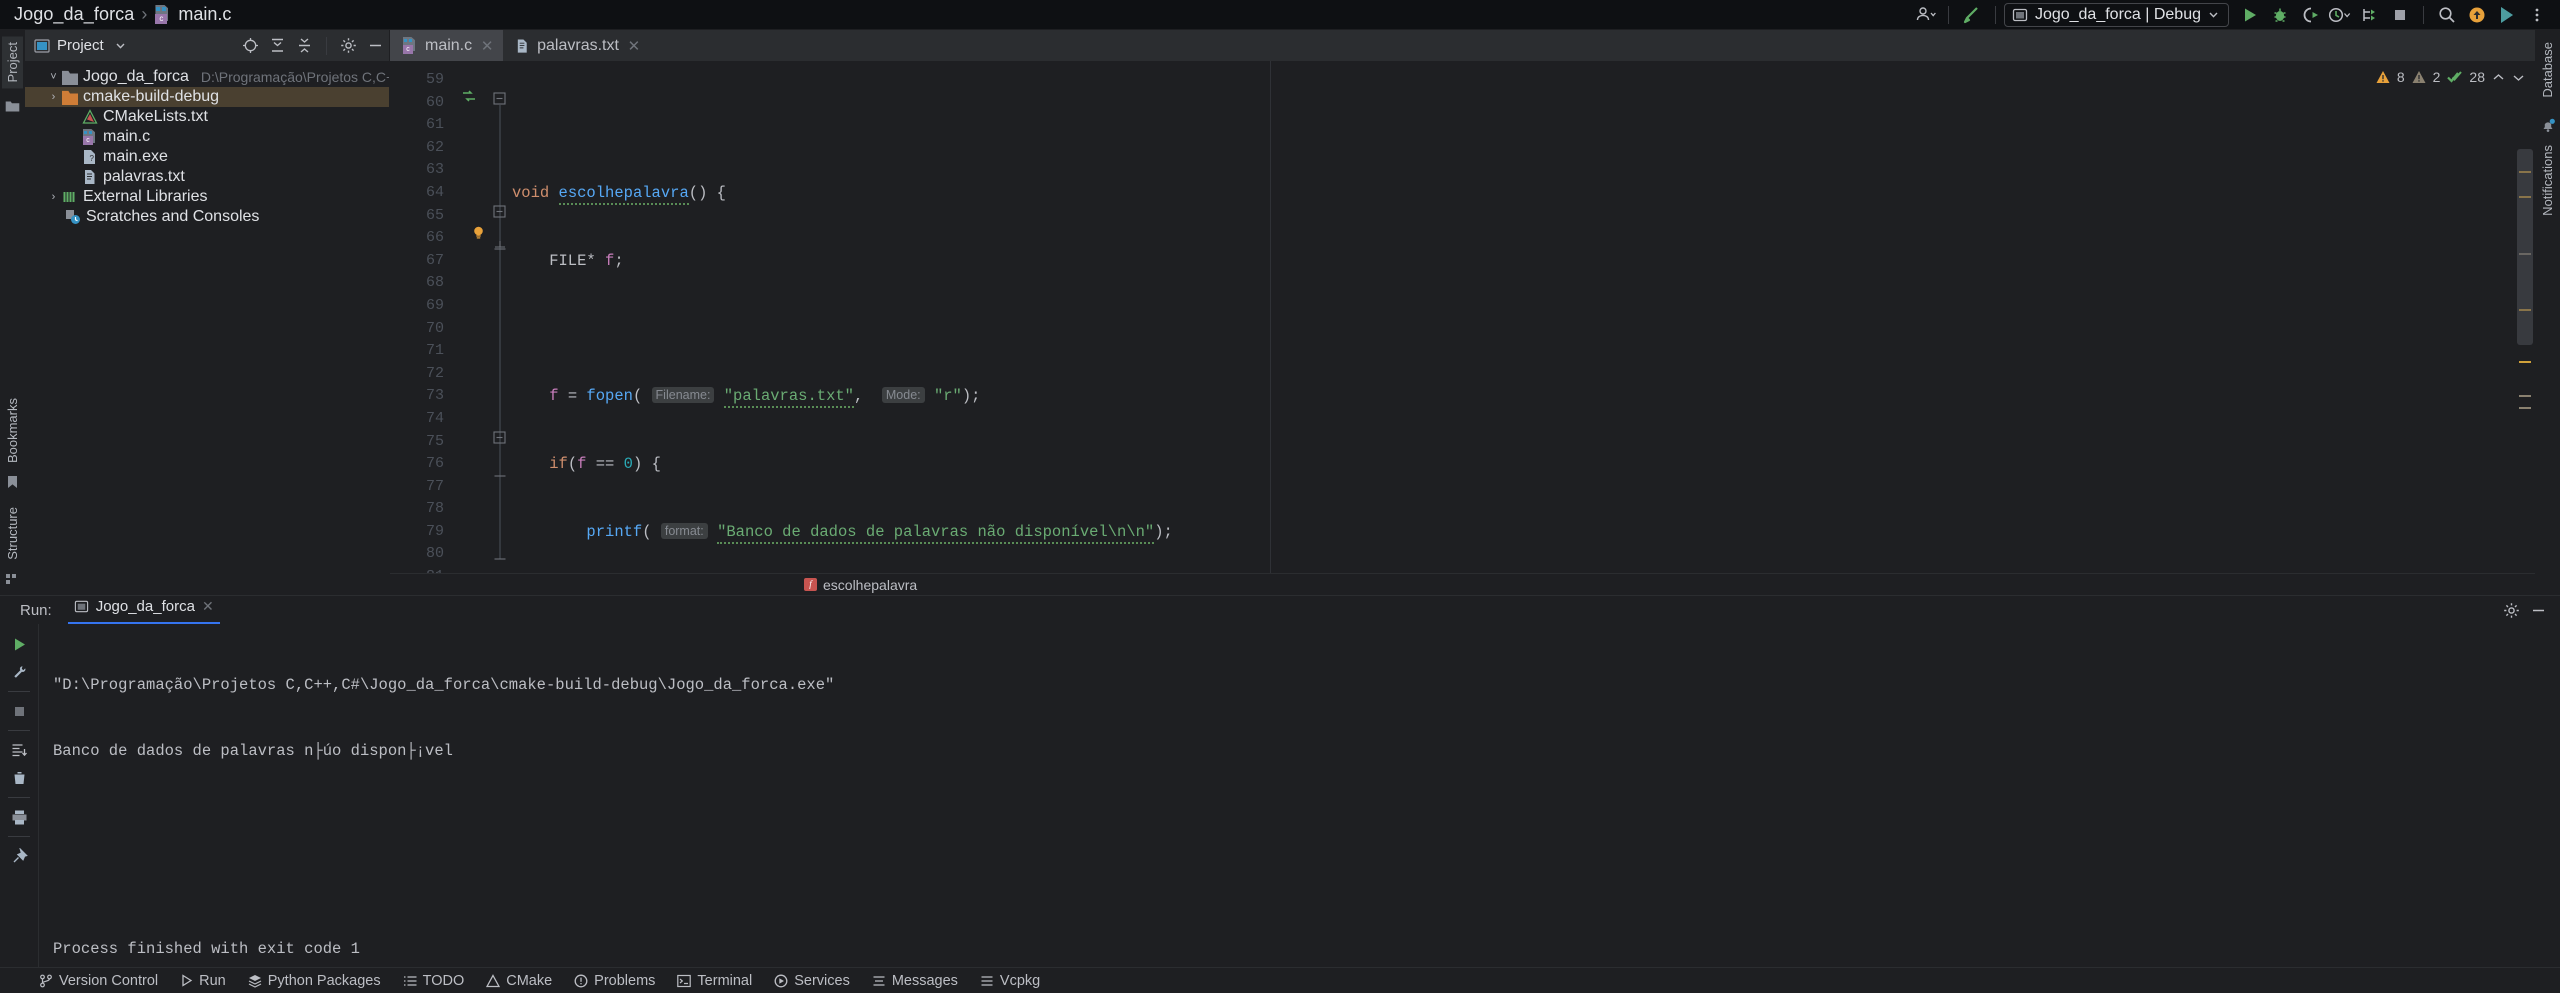  I want to click on editor-scrollbar-thumb, so click(2525, 247).